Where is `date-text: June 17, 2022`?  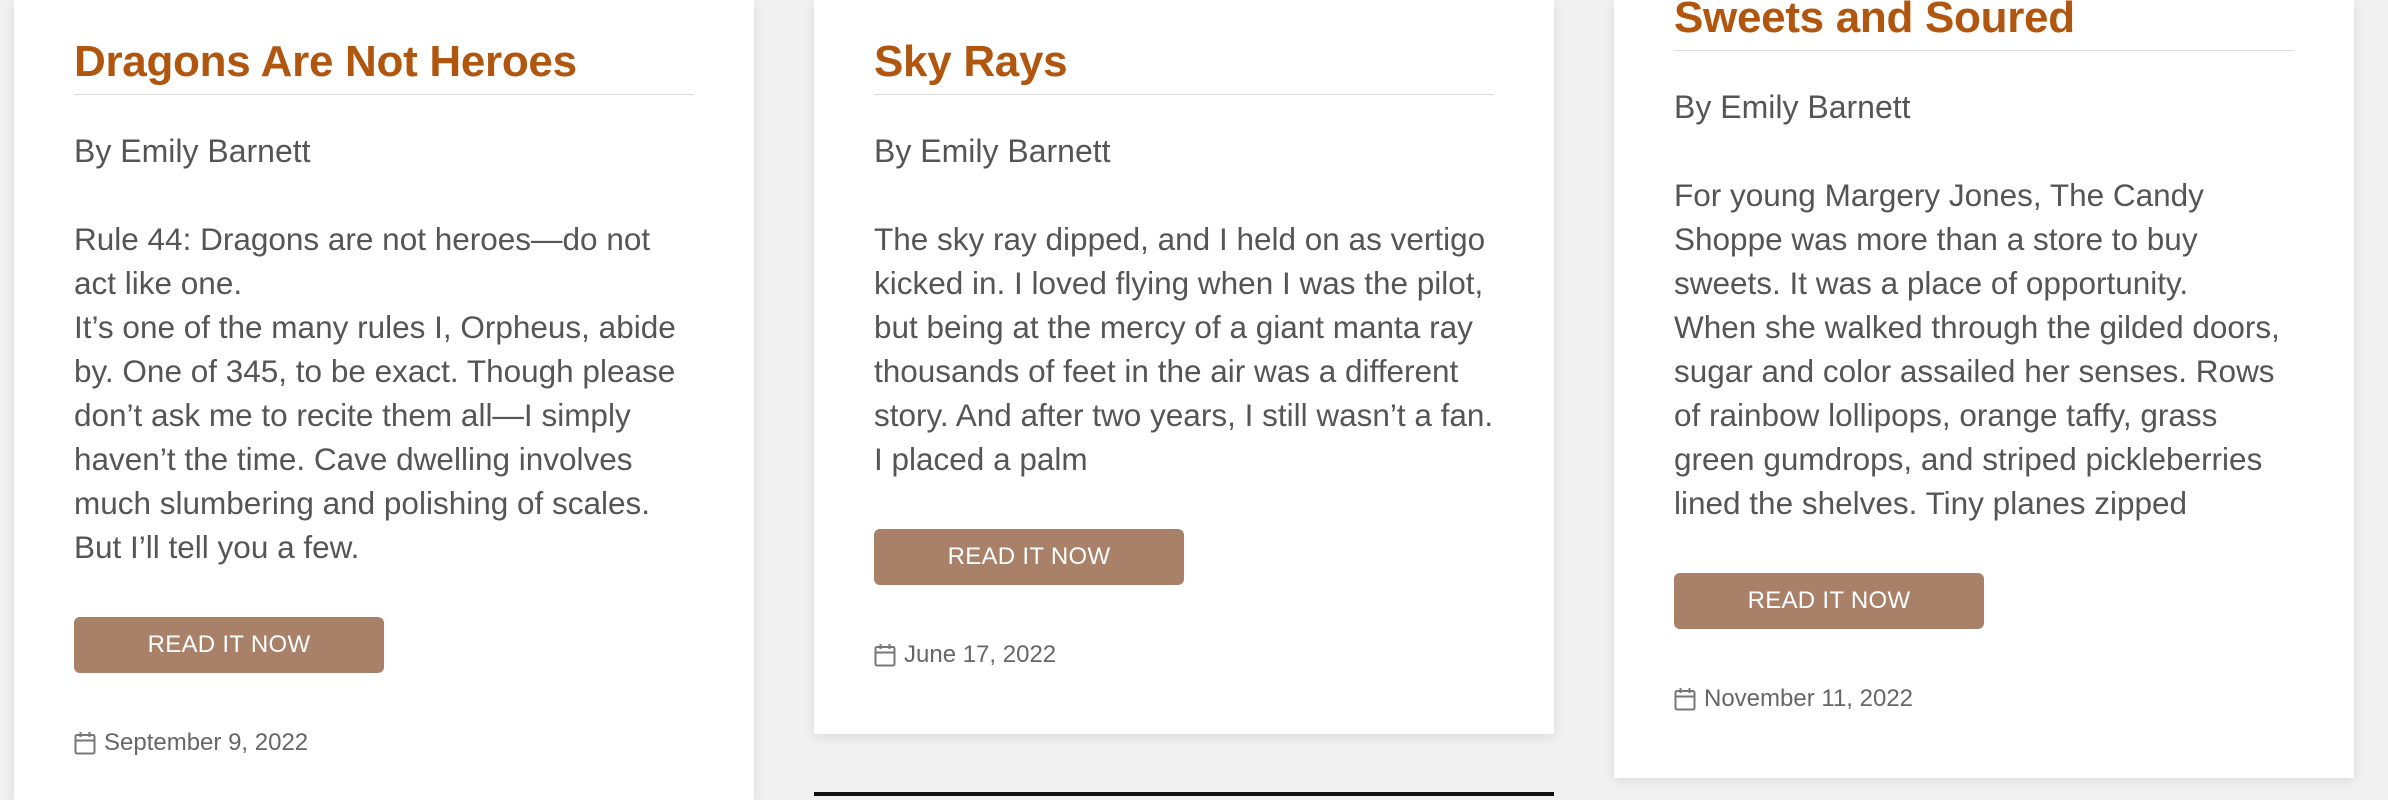 date-text: June 17, 2022 is located at coordinates (980, 654).